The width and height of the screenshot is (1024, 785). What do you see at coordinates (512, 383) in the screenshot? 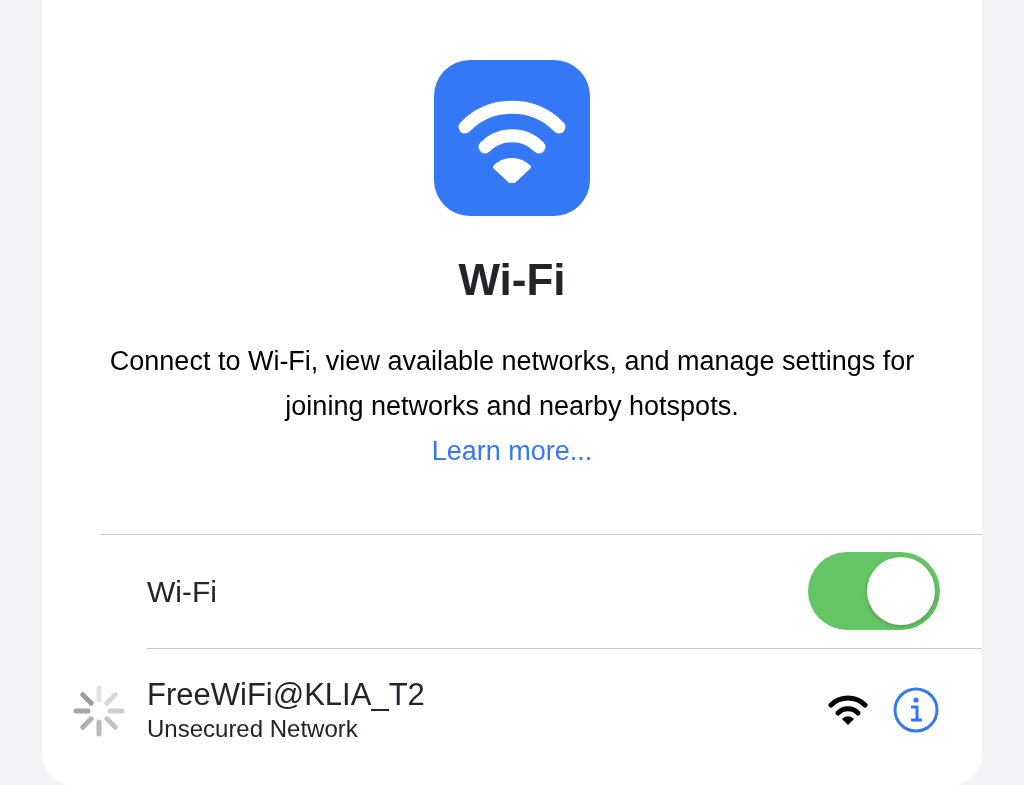
I see `description: Connect to Wi-Fi, view available networks, and manage settings for joining networks and nearby hotspots.` at bounding box center [512, 383].